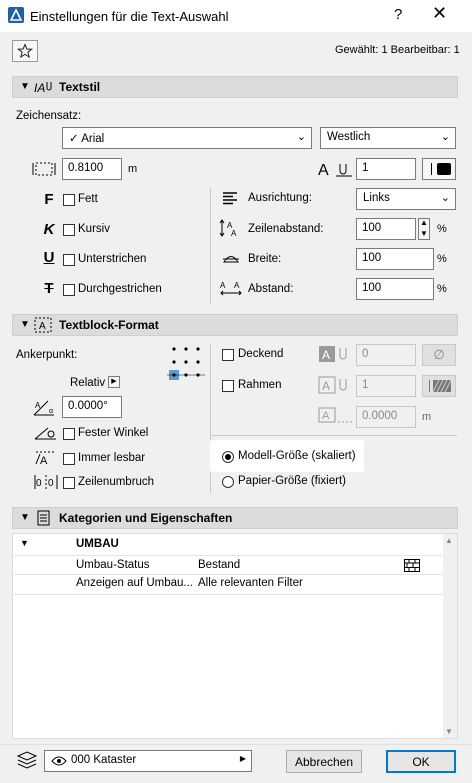  I want to click on strikethrough-icon: T, so click(49, 288).